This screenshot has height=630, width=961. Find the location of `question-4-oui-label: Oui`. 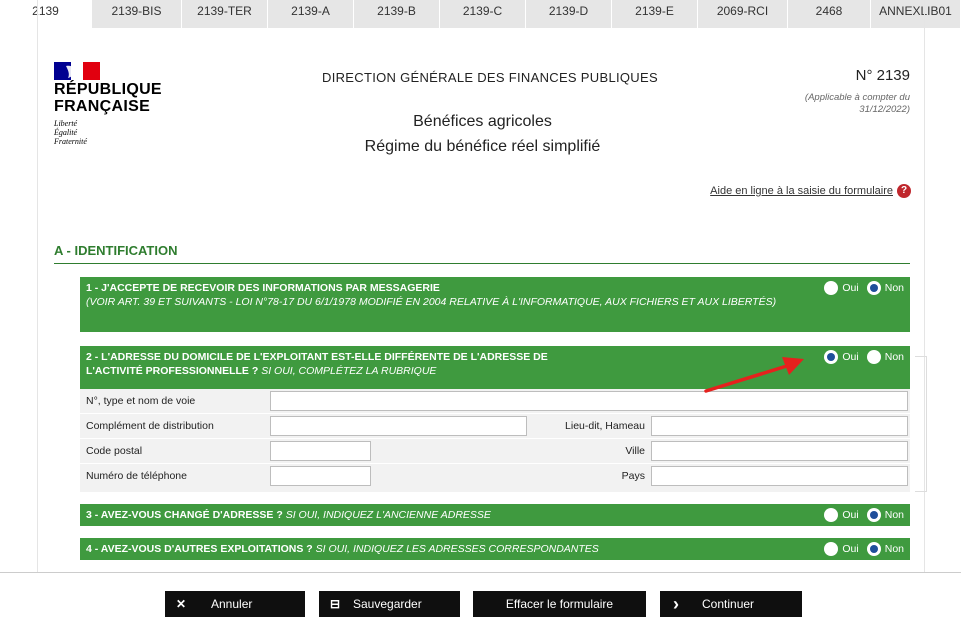

question-4-oui-label: Oui is located at coordinates (850, 549).